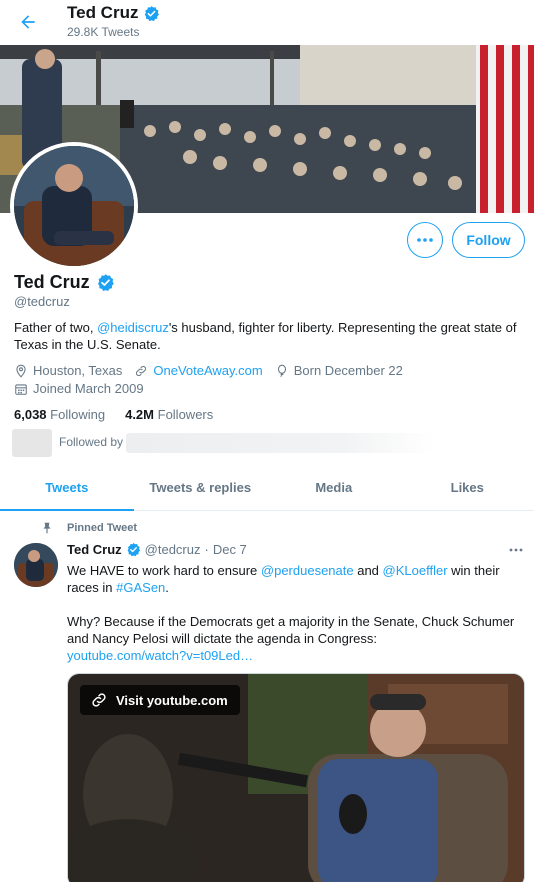 This screenshot has width=534, height=882. I want to click on visit-youtube-label: Visit youtube.com, so click(172, 700).